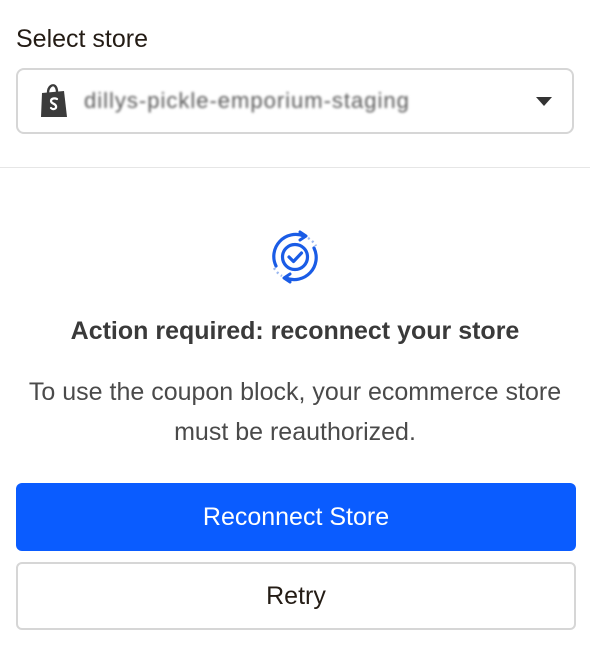 The image size is (590, 664). What do you see at coordinates (544, 101) in the screenshot?
I see `chevron-down-icon` at bounding box center [544, 101].